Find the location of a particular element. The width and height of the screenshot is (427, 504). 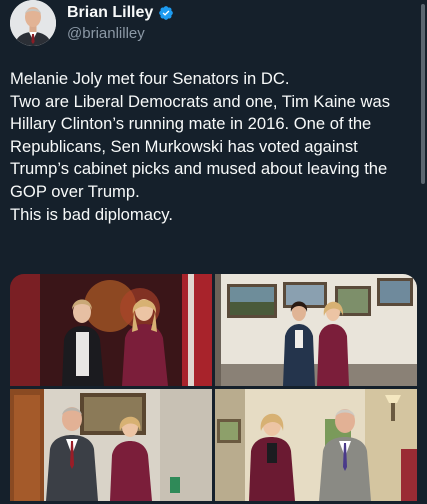

avatar is located at coordinates (33, 23).